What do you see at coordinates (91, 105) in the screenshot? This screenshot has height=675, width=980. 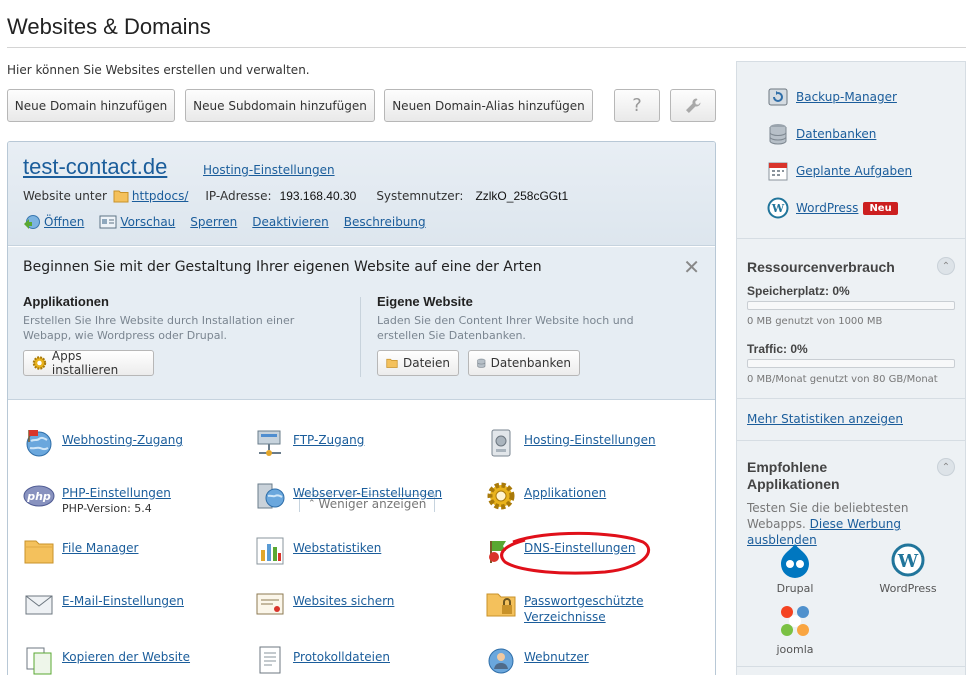 I see `add-domain-button: Neue Domain hinzufügen` at bounding box center [91, 105].